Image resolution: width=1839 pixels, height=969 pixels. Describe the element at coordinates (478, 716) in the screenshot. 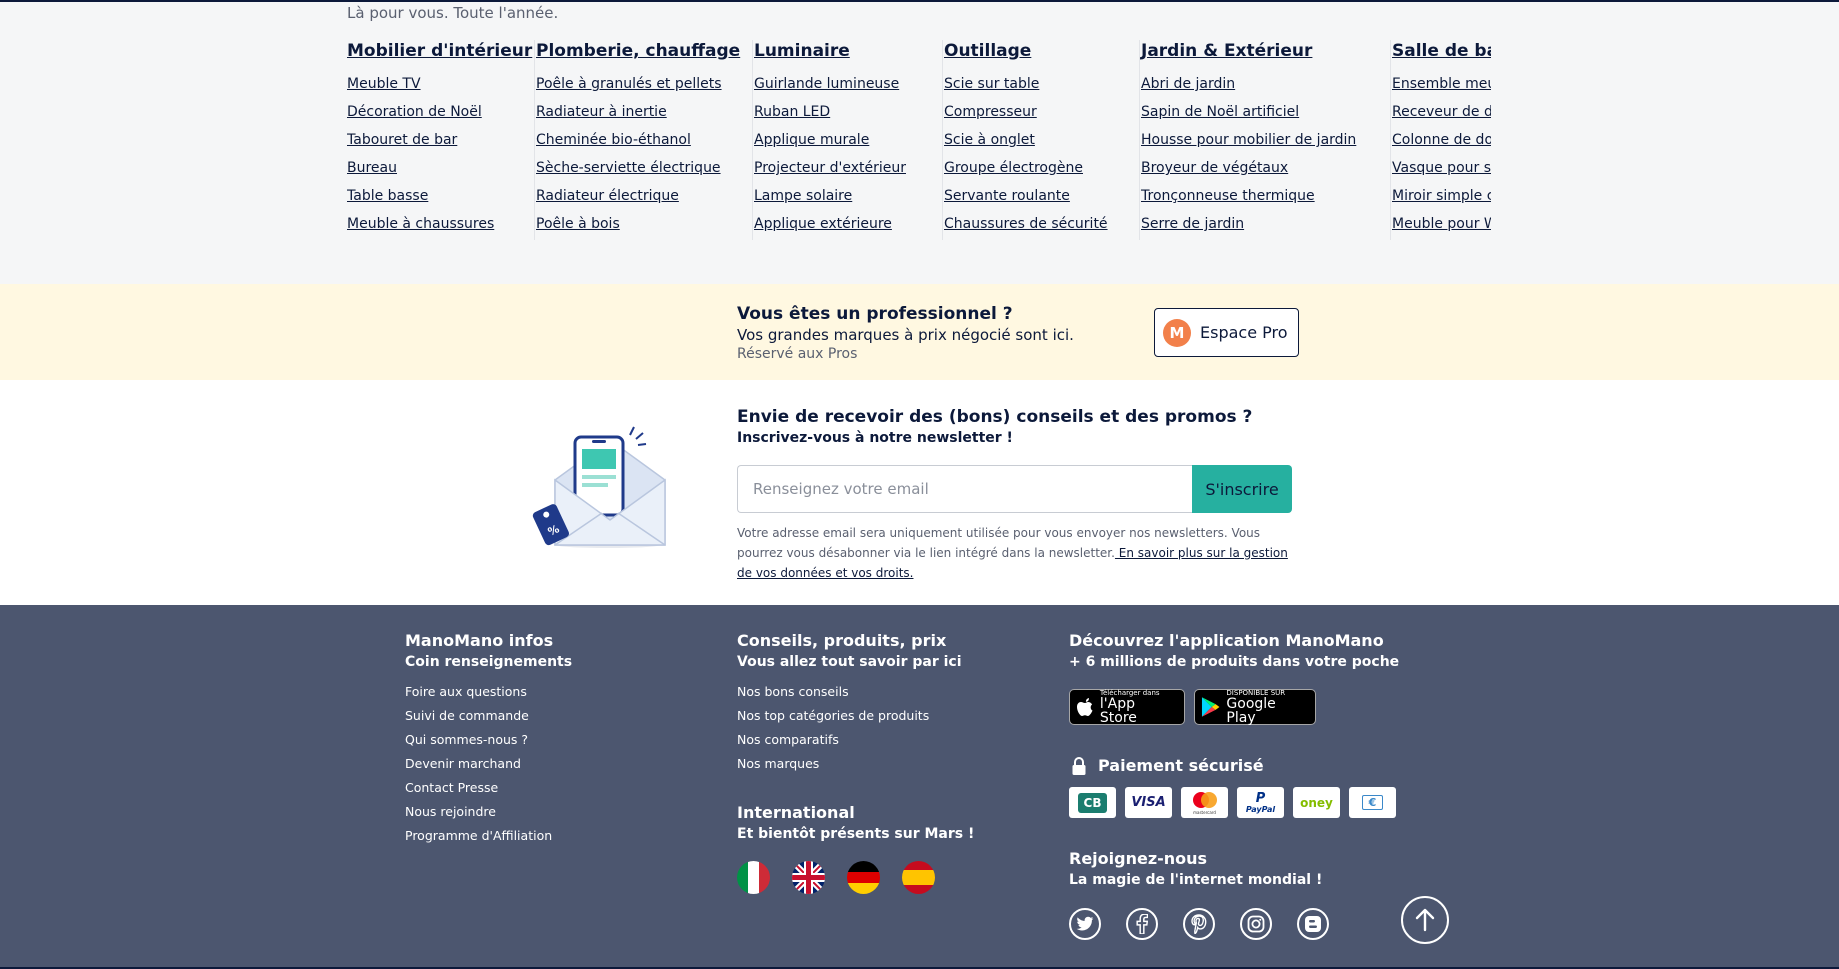

I see `footer-link: Suivi de commande` at that location.